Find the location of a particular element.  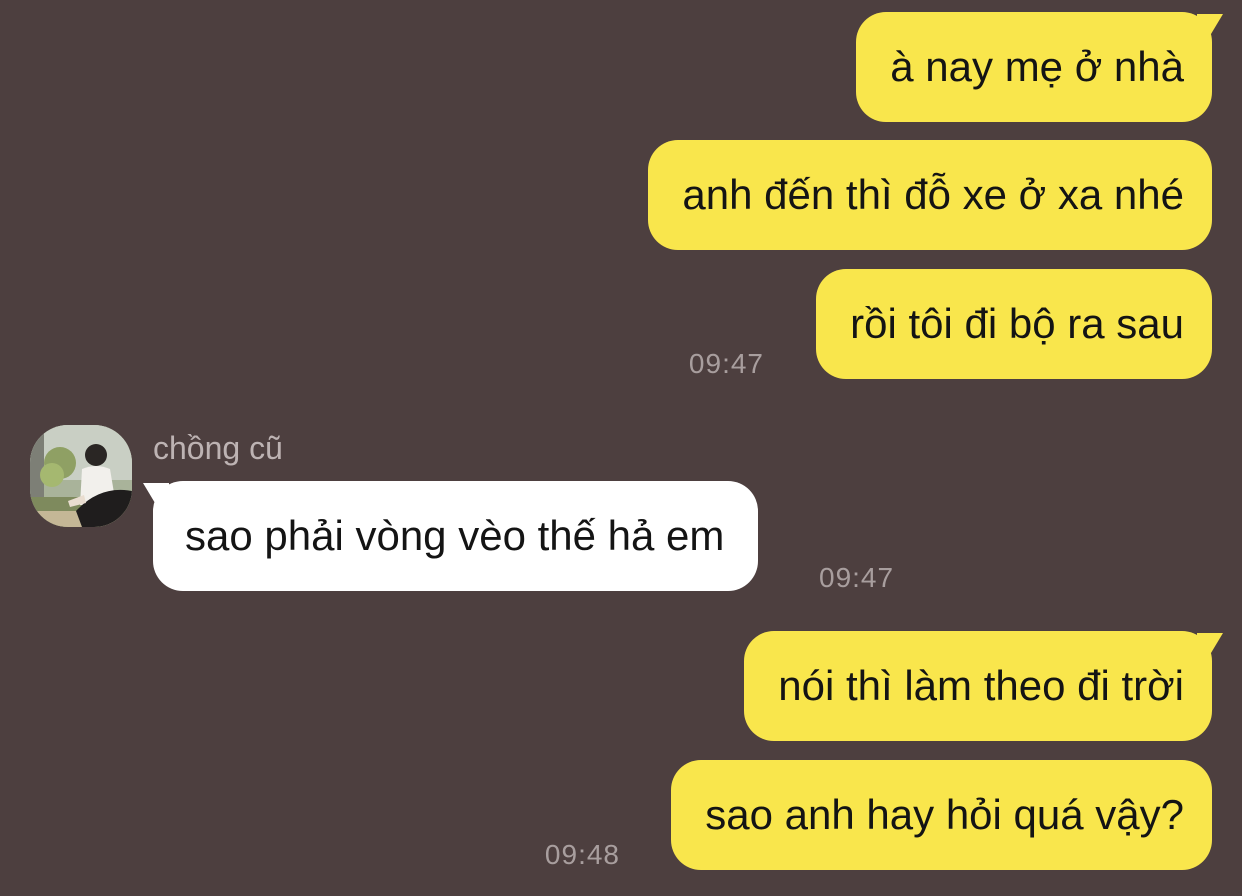

avatar is located at coordinates (81, 476).